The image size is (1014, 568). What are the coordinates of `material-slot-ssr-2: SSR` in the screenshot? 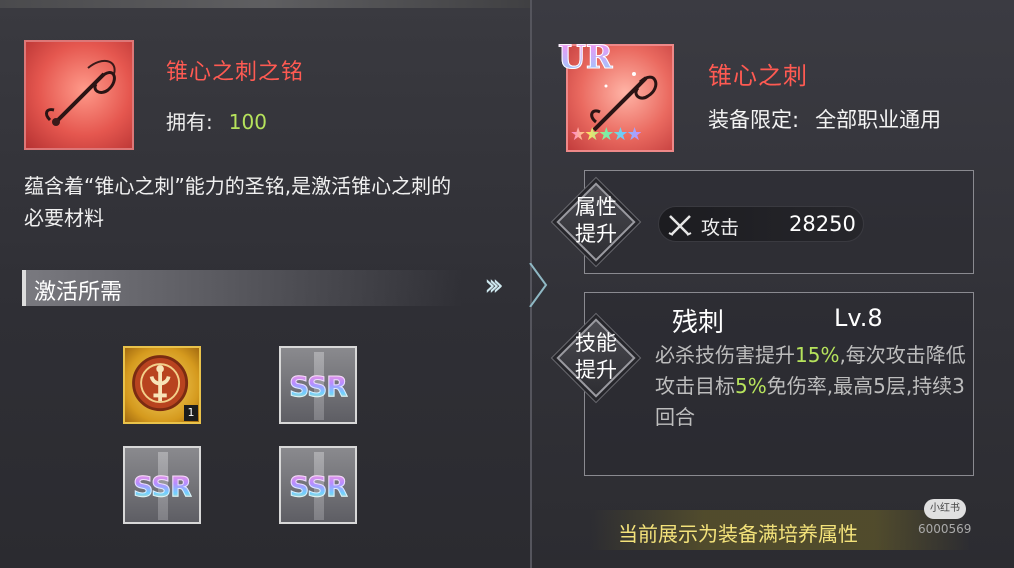 It's located at (162, 485).